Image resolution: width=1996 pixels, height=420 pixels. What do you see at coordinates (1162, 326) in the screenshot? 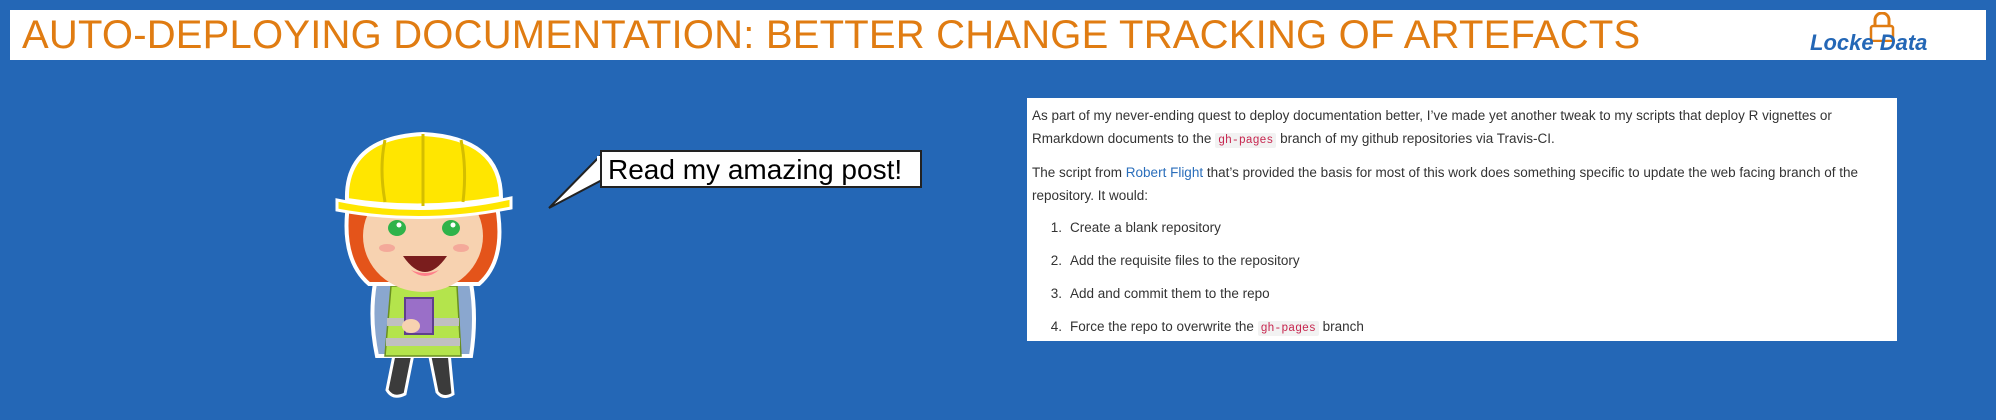
I see `list-item-text-before: Force the repo to overwrite the` at bounding box center [1162, 326].